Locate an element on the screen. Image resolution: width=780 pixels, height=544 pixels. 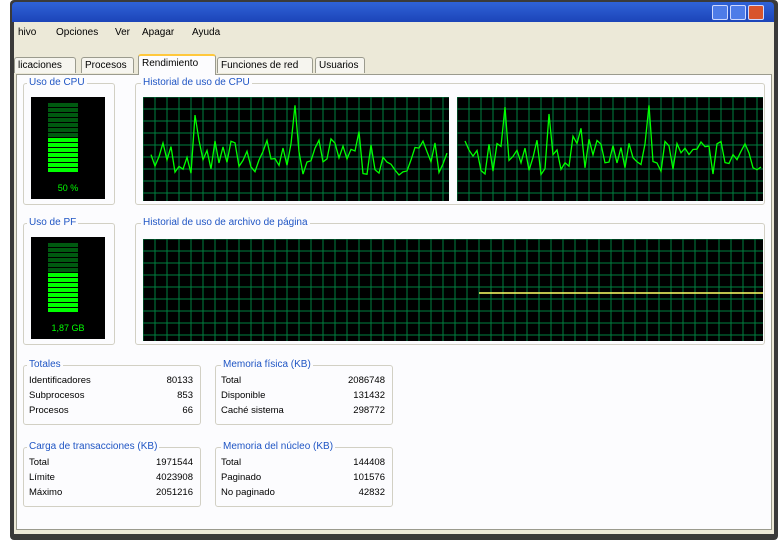
tab-users: Usuarios is located at coordinates (340, 65).